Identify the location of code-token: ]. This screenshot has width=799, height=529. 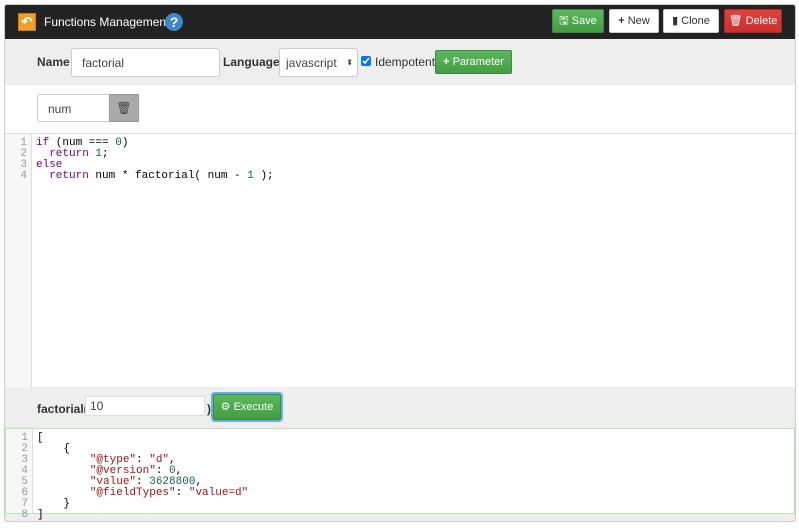
(40, 515).